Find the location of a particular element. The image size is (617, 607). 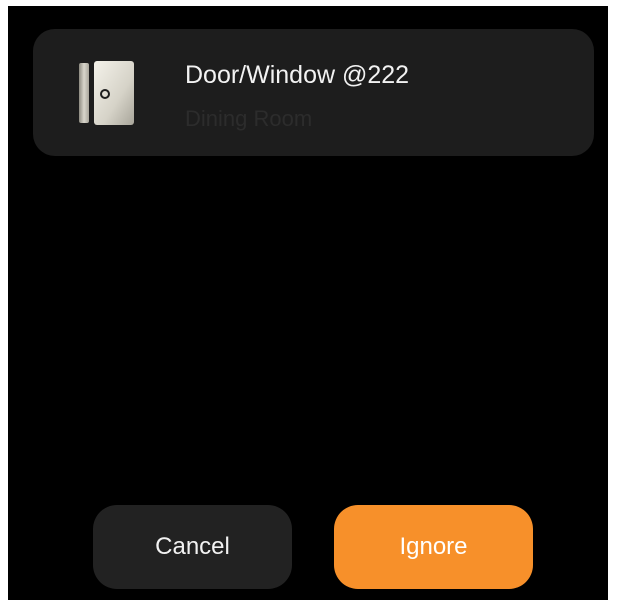

door-window-sensor-icon is located at coordinates (107, 93).